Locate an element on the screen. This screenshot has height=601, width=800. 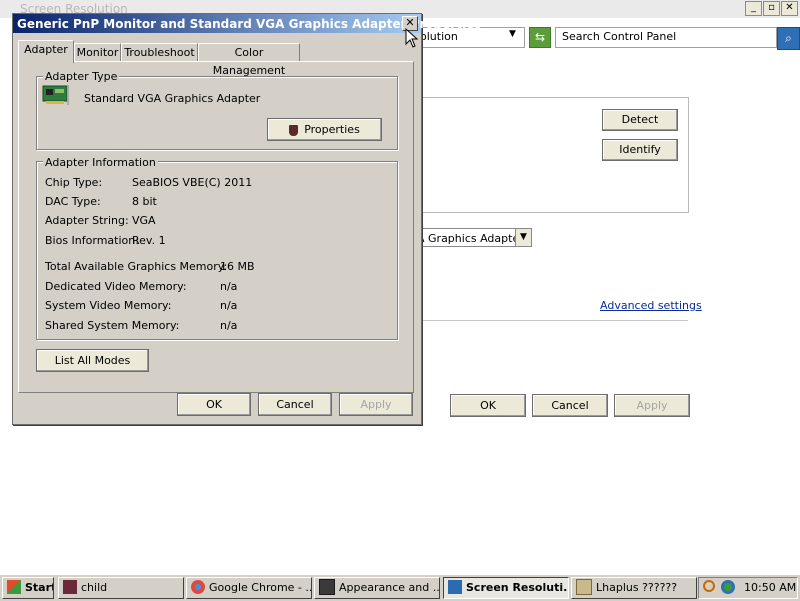
windows-logo-icon is located at coordinates (14, 587).